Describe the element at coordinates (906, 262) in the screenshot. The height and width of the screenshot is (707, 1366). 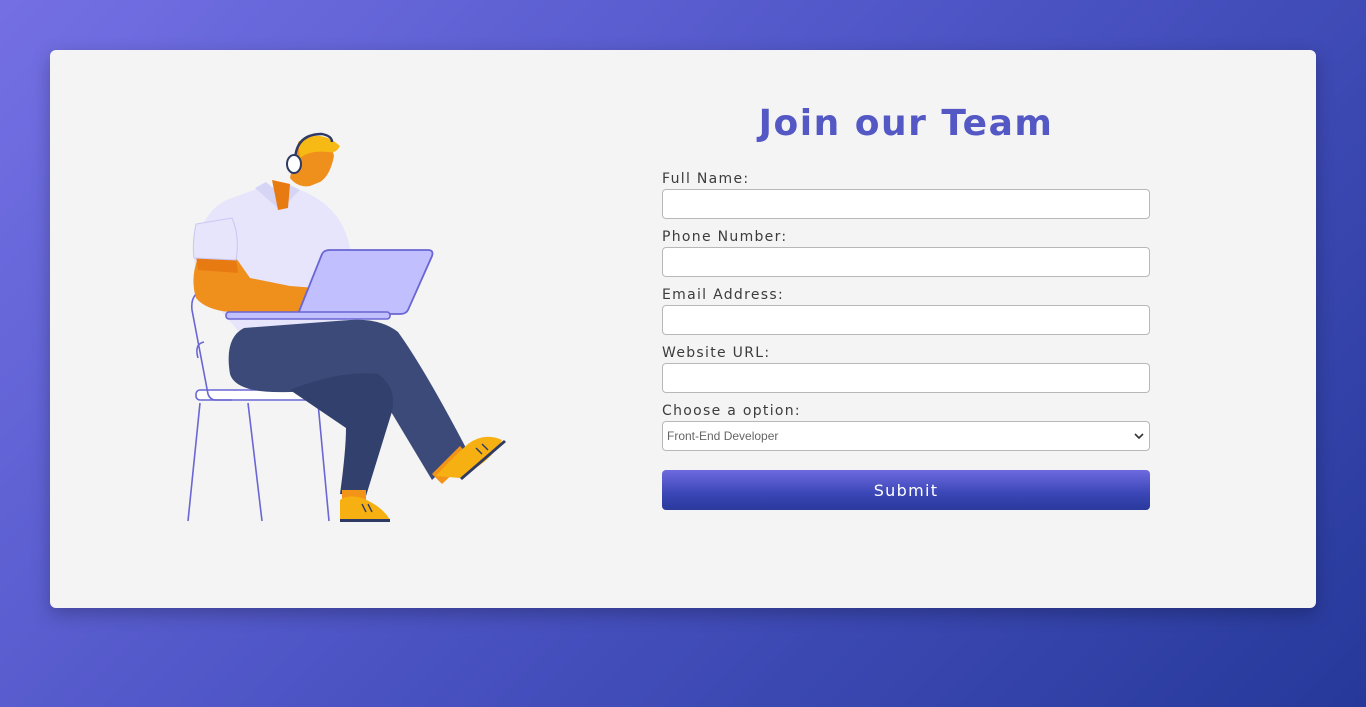
I see `phone-number-input` at that location.